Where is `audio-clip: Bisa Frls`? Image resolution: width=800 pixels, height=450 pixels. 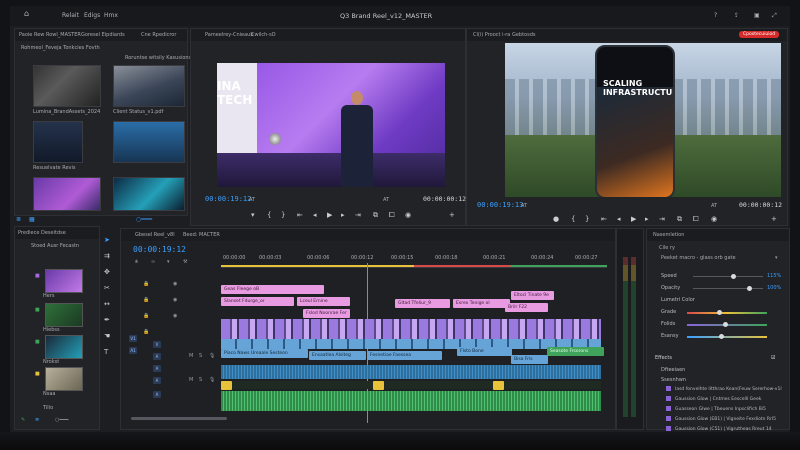 audio-clip: Bisa Frls is located at coordinates (529, 359).